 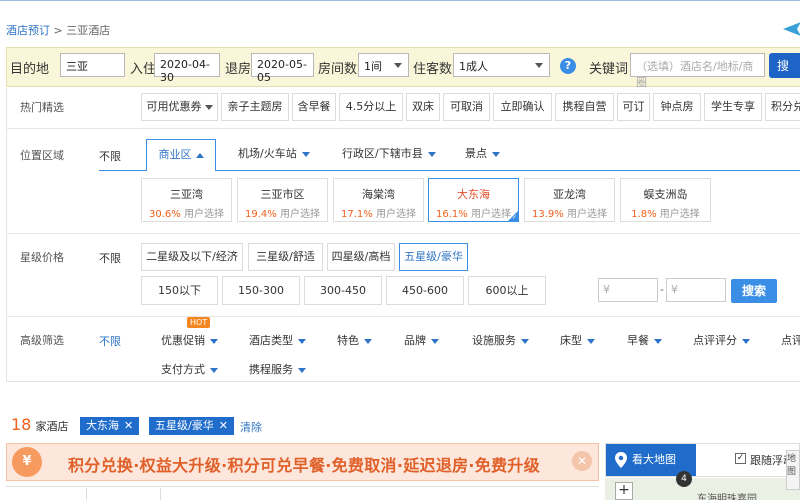 I want to click on star-tag-premium: 四星级/高档, so click(x=361, y=257).